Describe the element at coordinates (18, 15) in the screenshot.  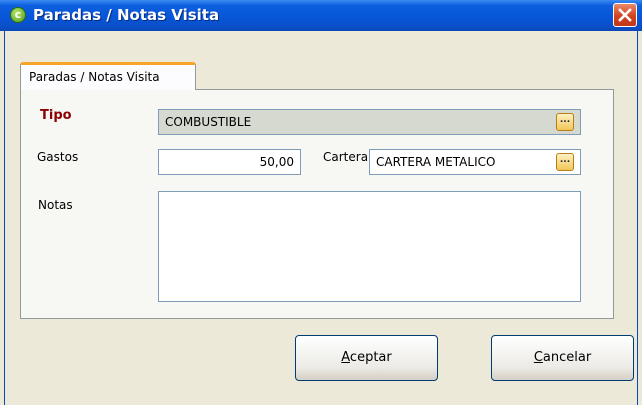
I see `app-icon: c` at that location.